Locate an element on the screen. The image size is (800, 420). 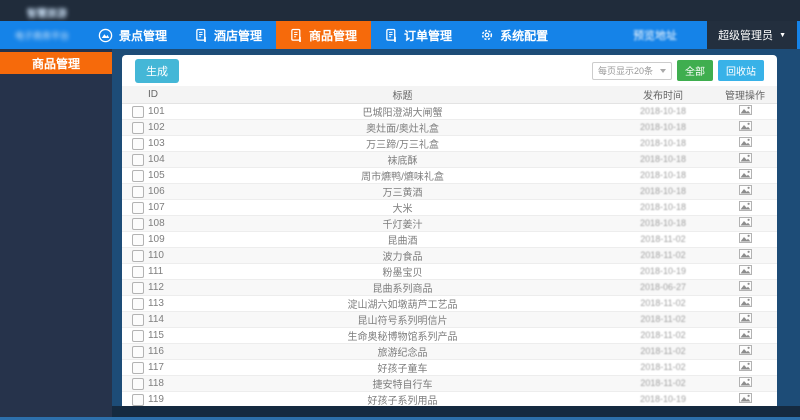
user-menu: 超级管理员 ▼ is located at coordinates (752, 35).